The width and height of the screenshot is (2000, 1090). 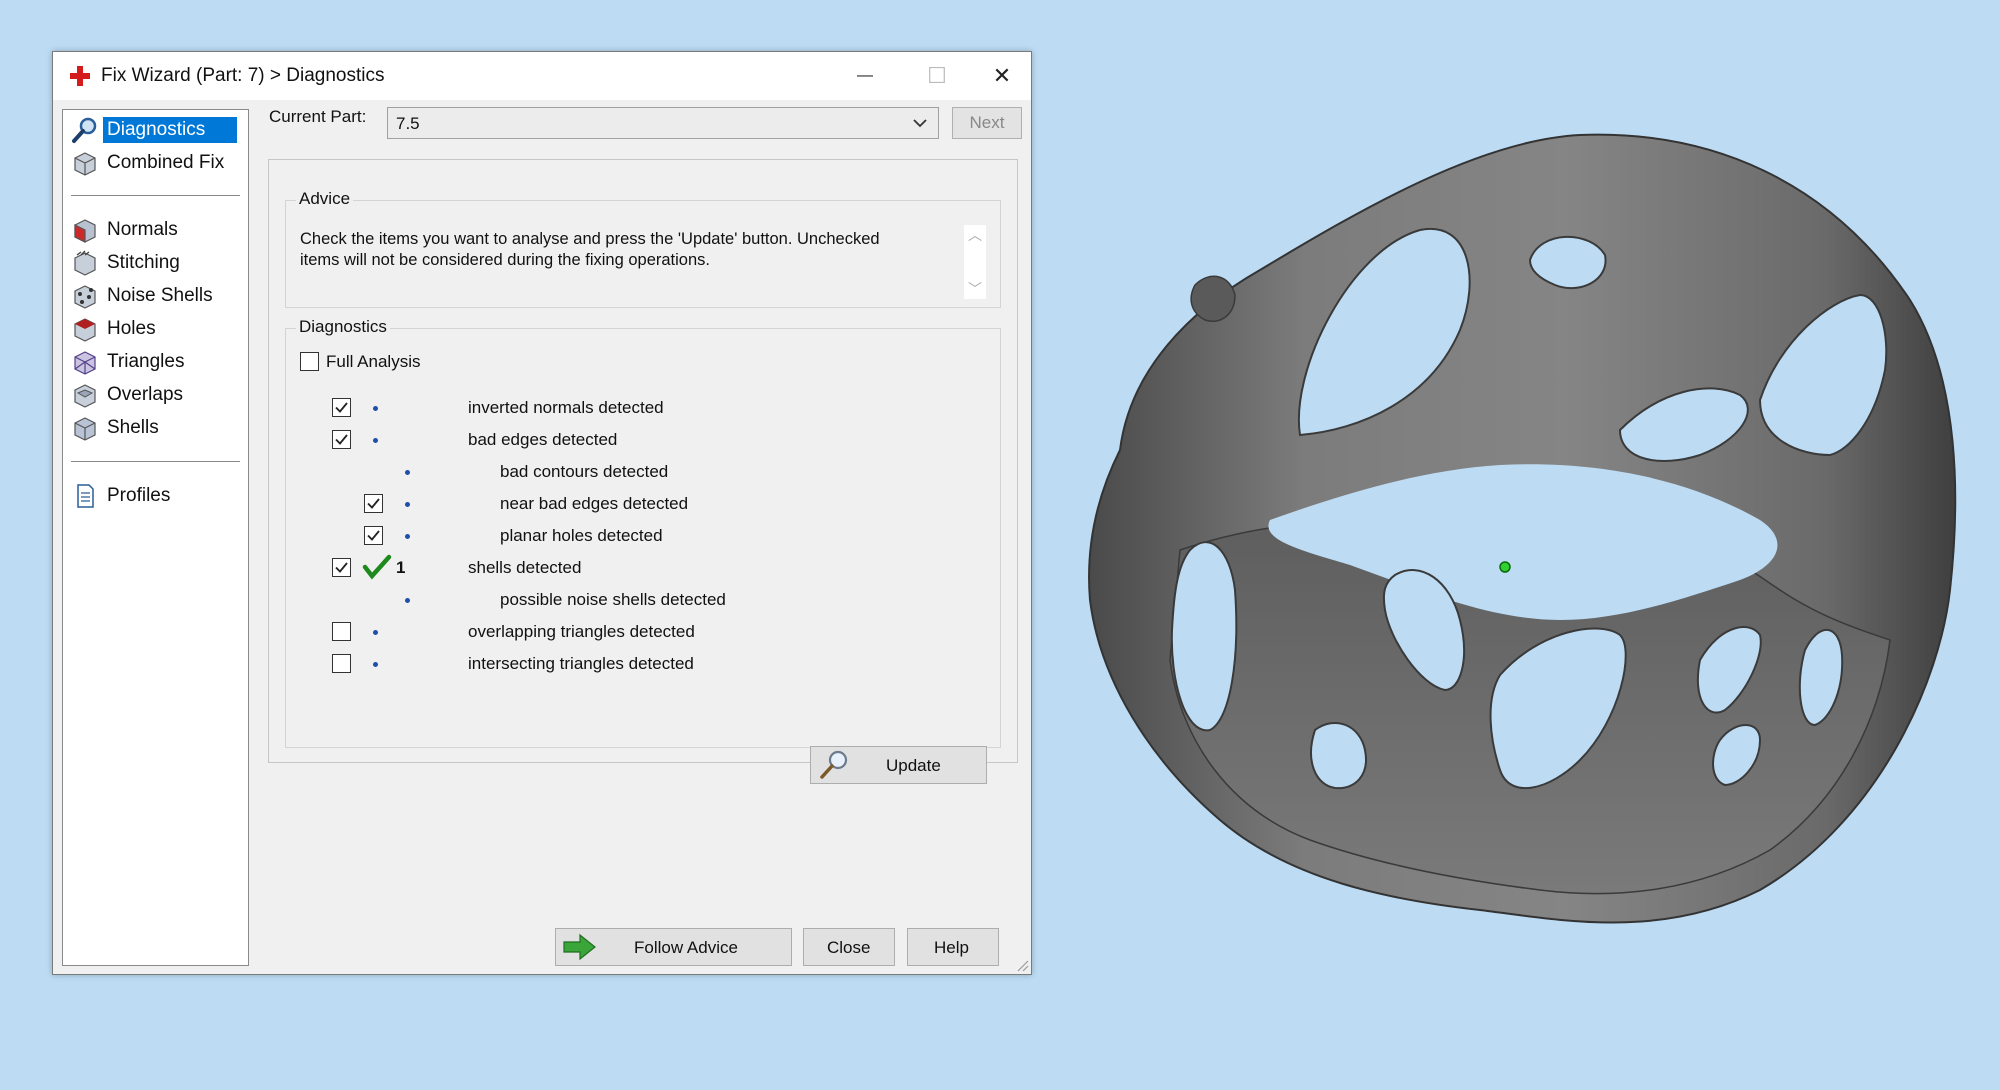 What do you see at coordinates (146, 361) in the screenshot?
I see `sidebar-item-label: Triangles` at bounding box center [146, 361].